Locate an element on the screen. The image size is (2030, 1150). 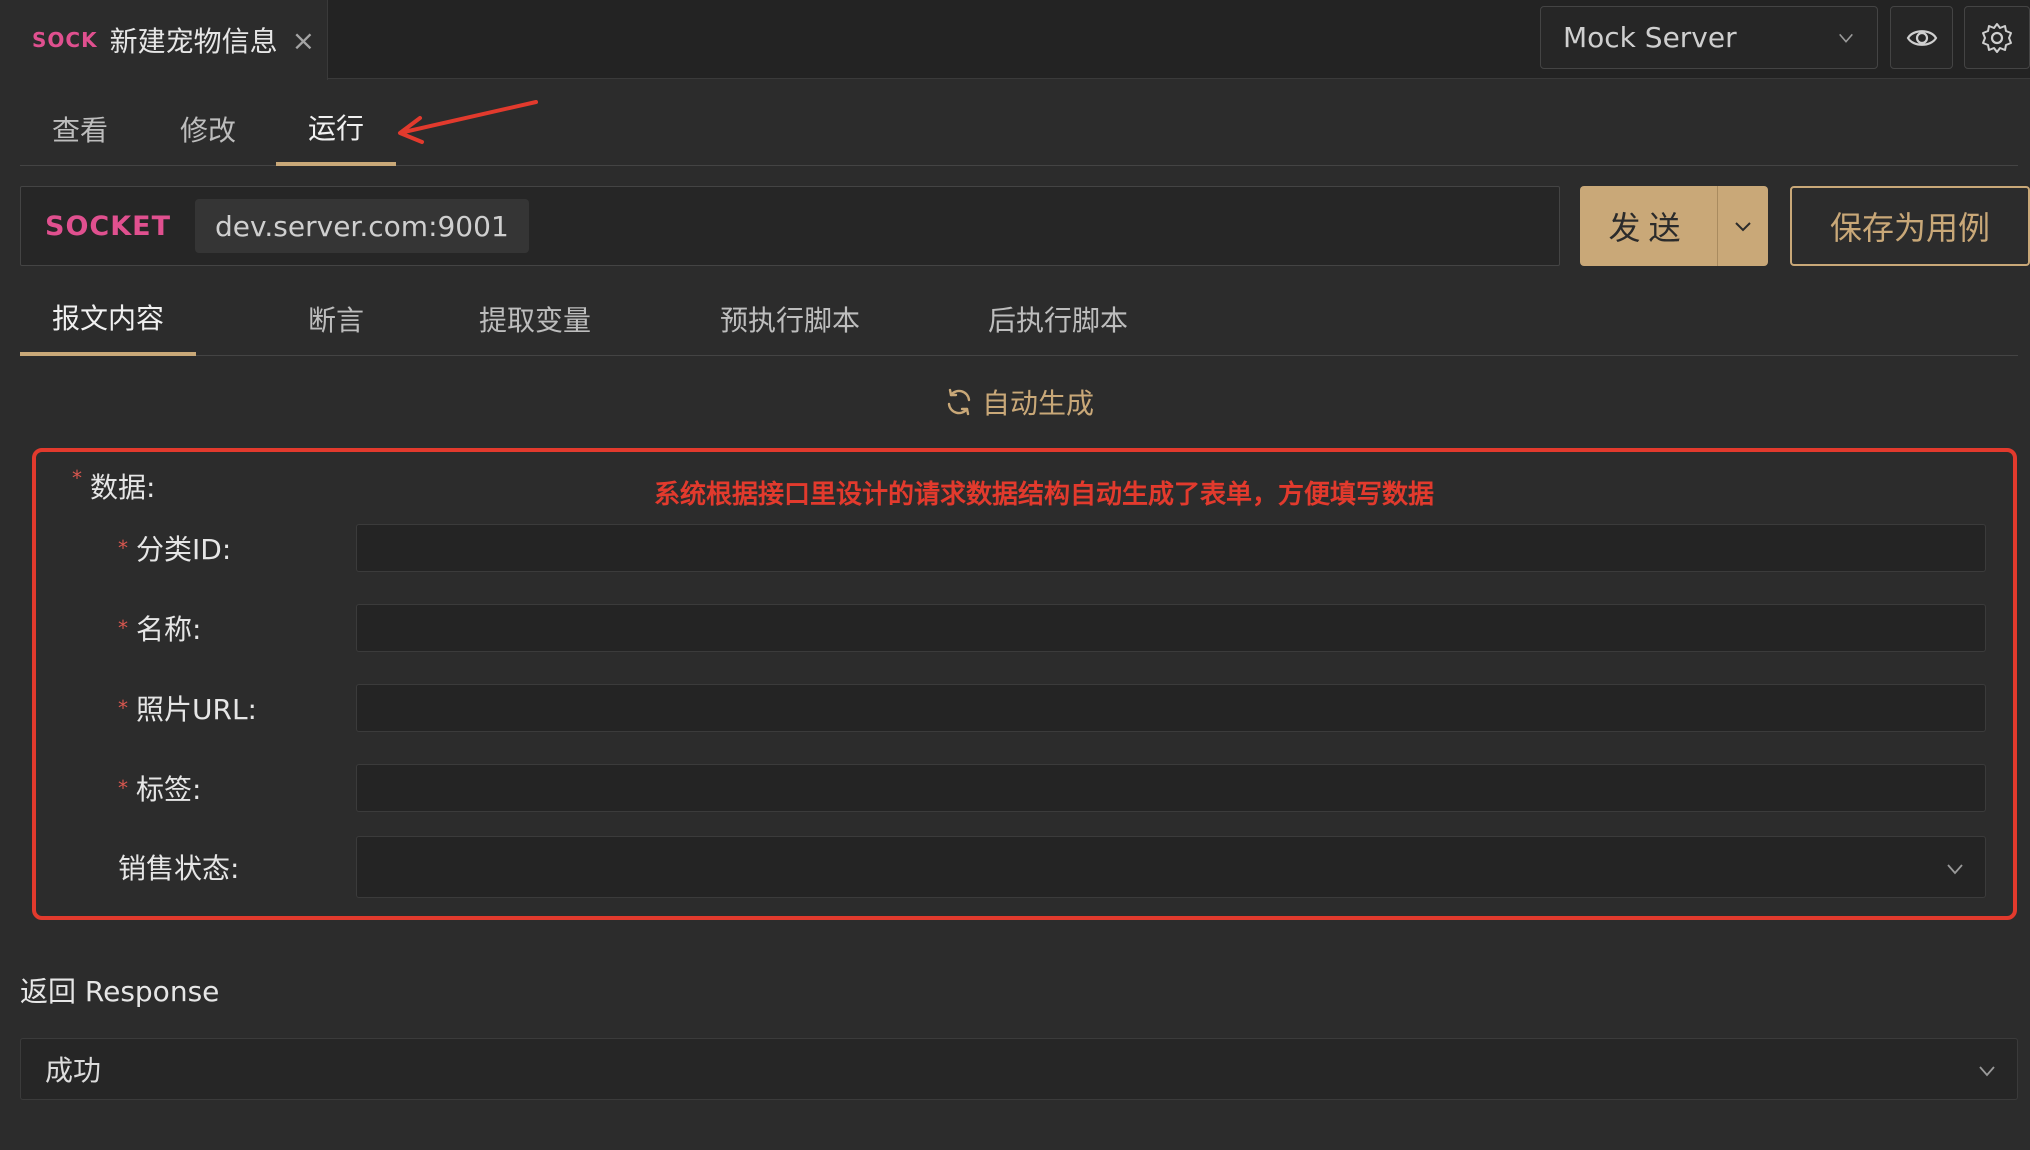
document-tab-title: 新建宠物信息 is located at coordinates (193, 41).